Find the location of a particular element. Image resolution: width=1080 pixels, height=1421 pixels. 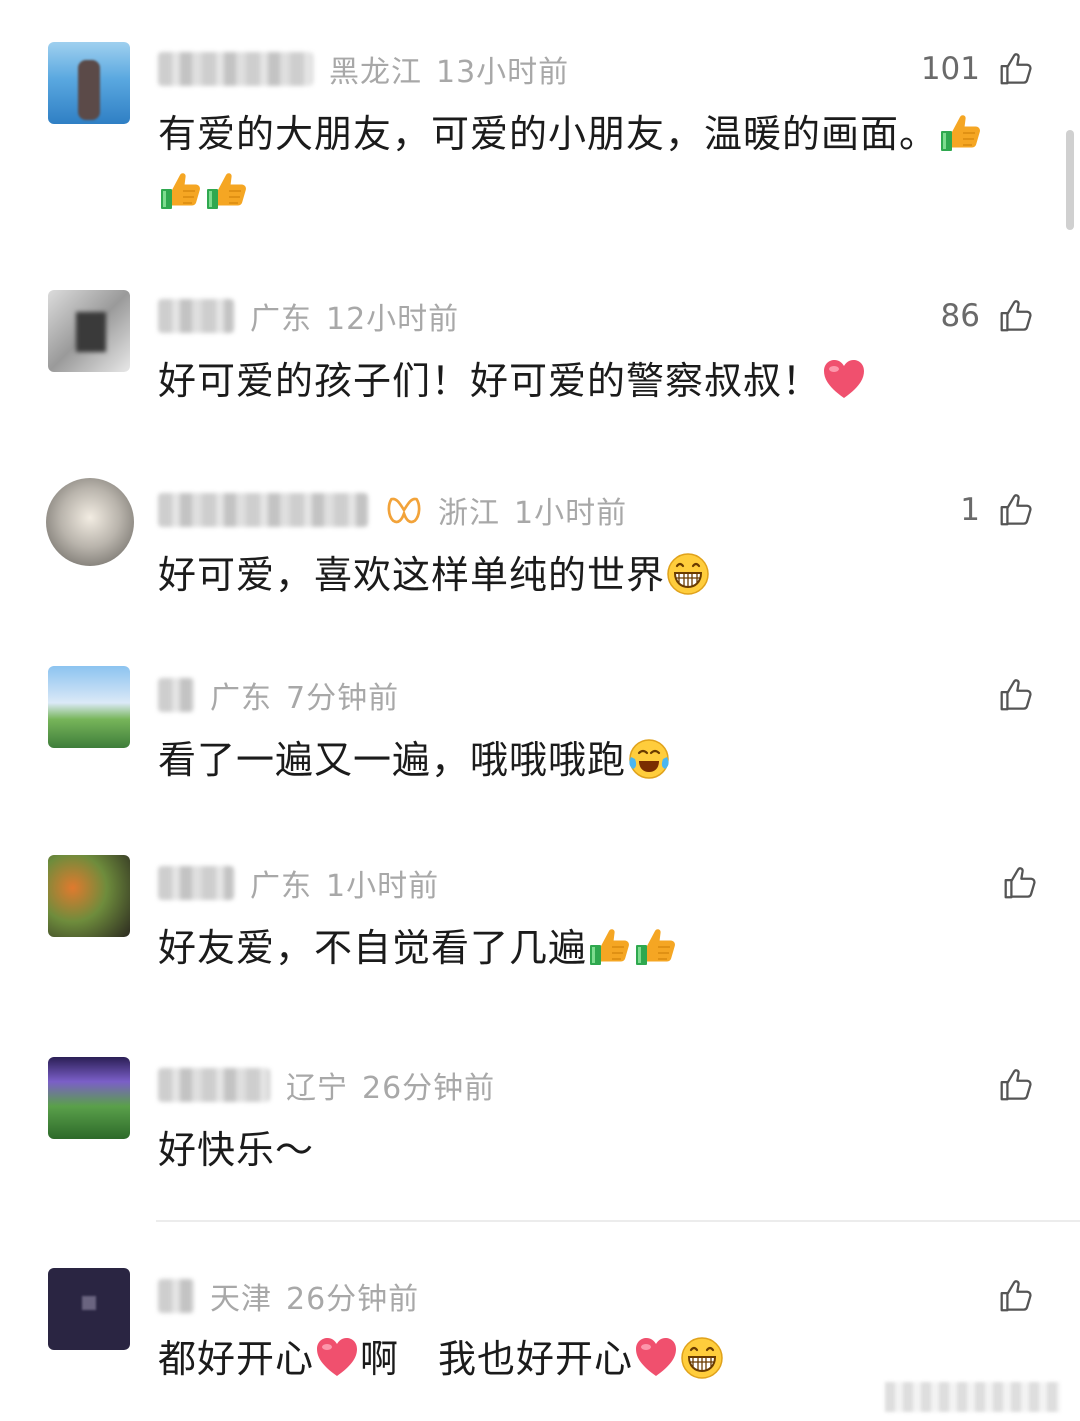

vip-badge-icon is located at coordinates (404, 510).